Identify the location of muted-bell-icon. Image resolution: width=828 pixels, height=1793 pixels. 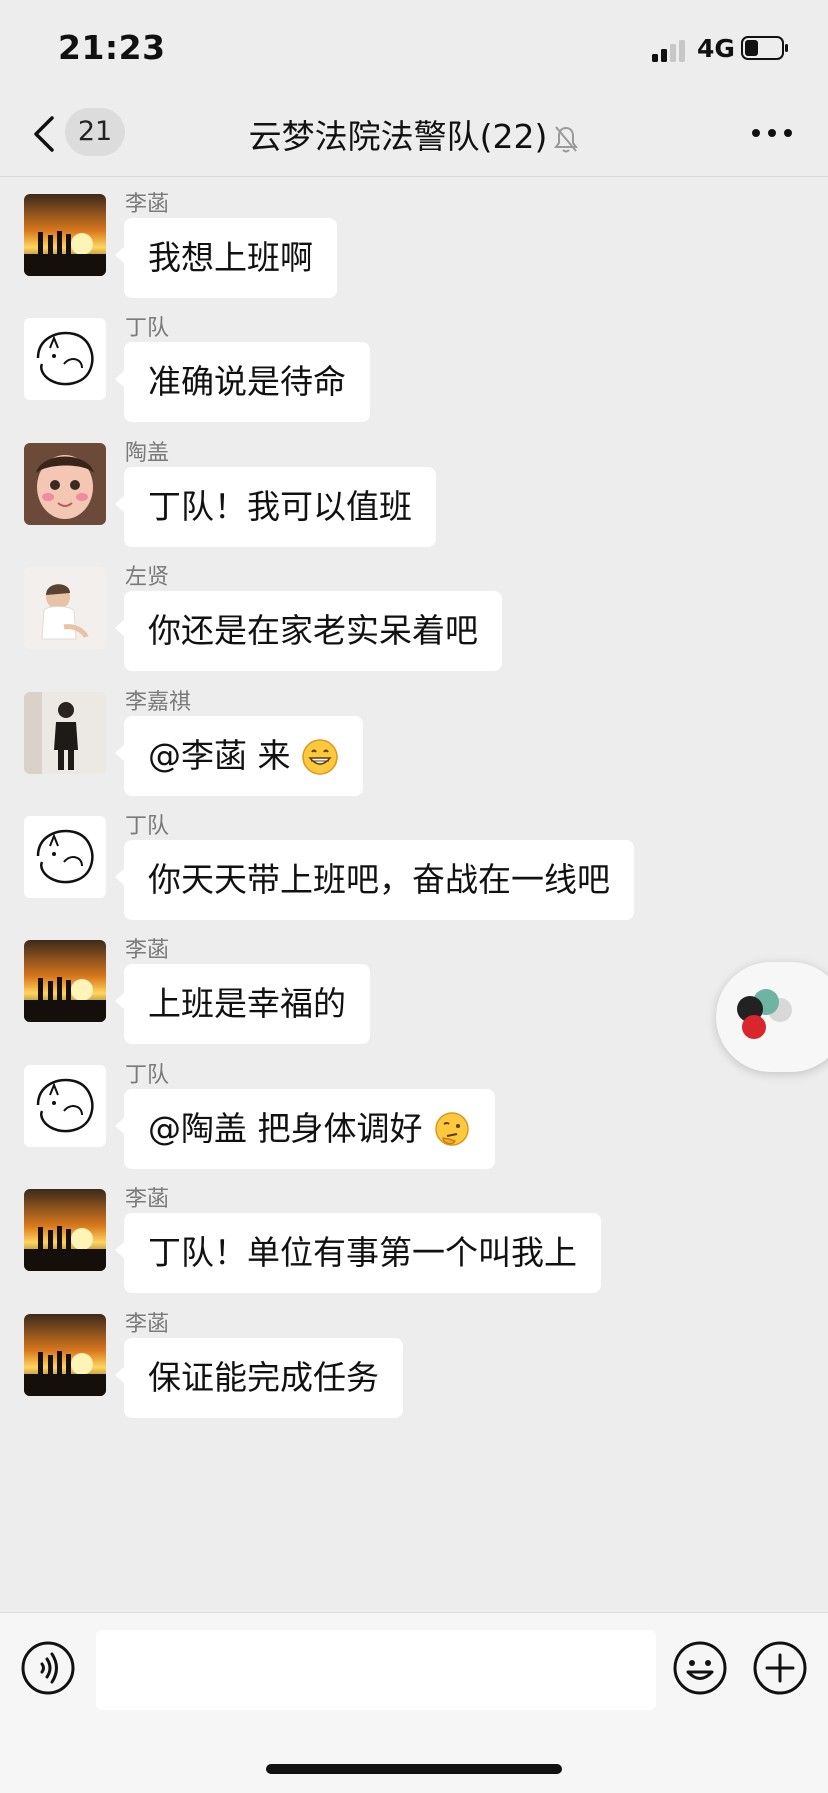
(566, 138).